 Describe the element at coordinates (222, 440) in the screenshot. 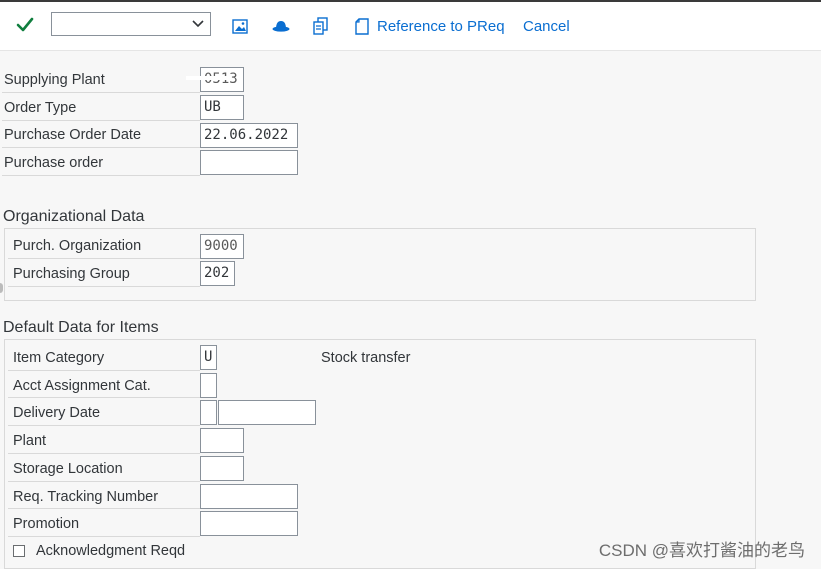

I see `plant-input` at that location.